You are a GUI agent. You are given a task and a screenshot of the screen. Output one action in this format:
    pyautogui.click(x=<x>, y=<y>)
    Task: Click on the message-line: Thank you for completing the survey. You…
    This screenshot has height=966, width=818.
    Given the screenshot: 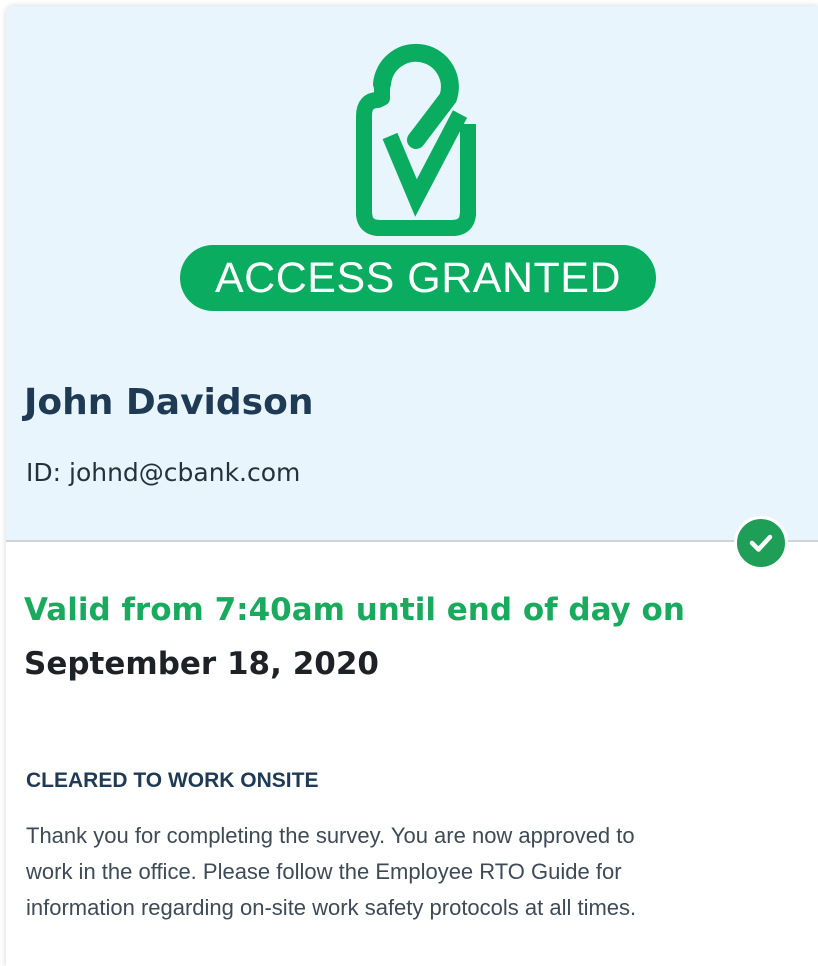 What is the action you would take?
    pyautogui.click(x=330, y=835)
    